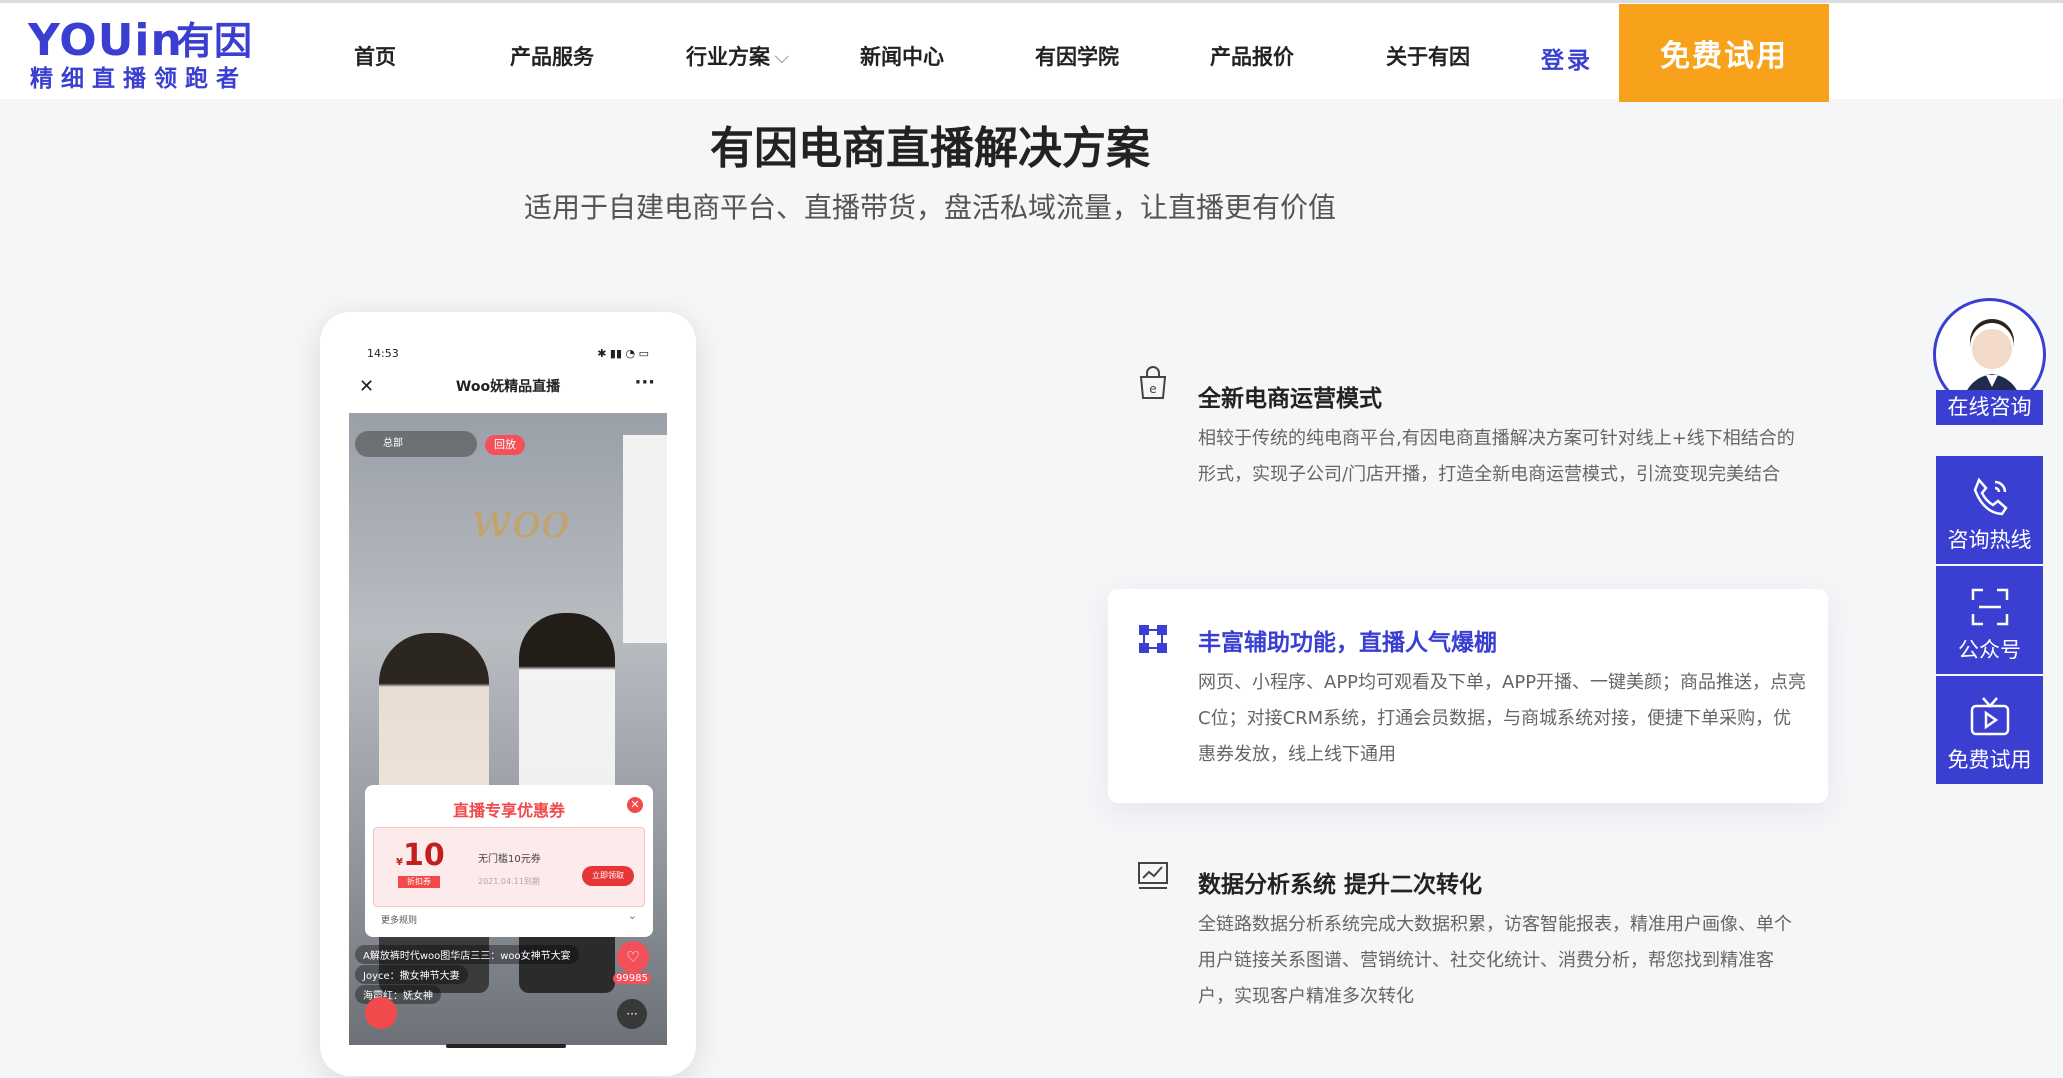 The image size is (2063, 1078). I want to click on float-trial-label: 免费试用, so click(1989, 760).